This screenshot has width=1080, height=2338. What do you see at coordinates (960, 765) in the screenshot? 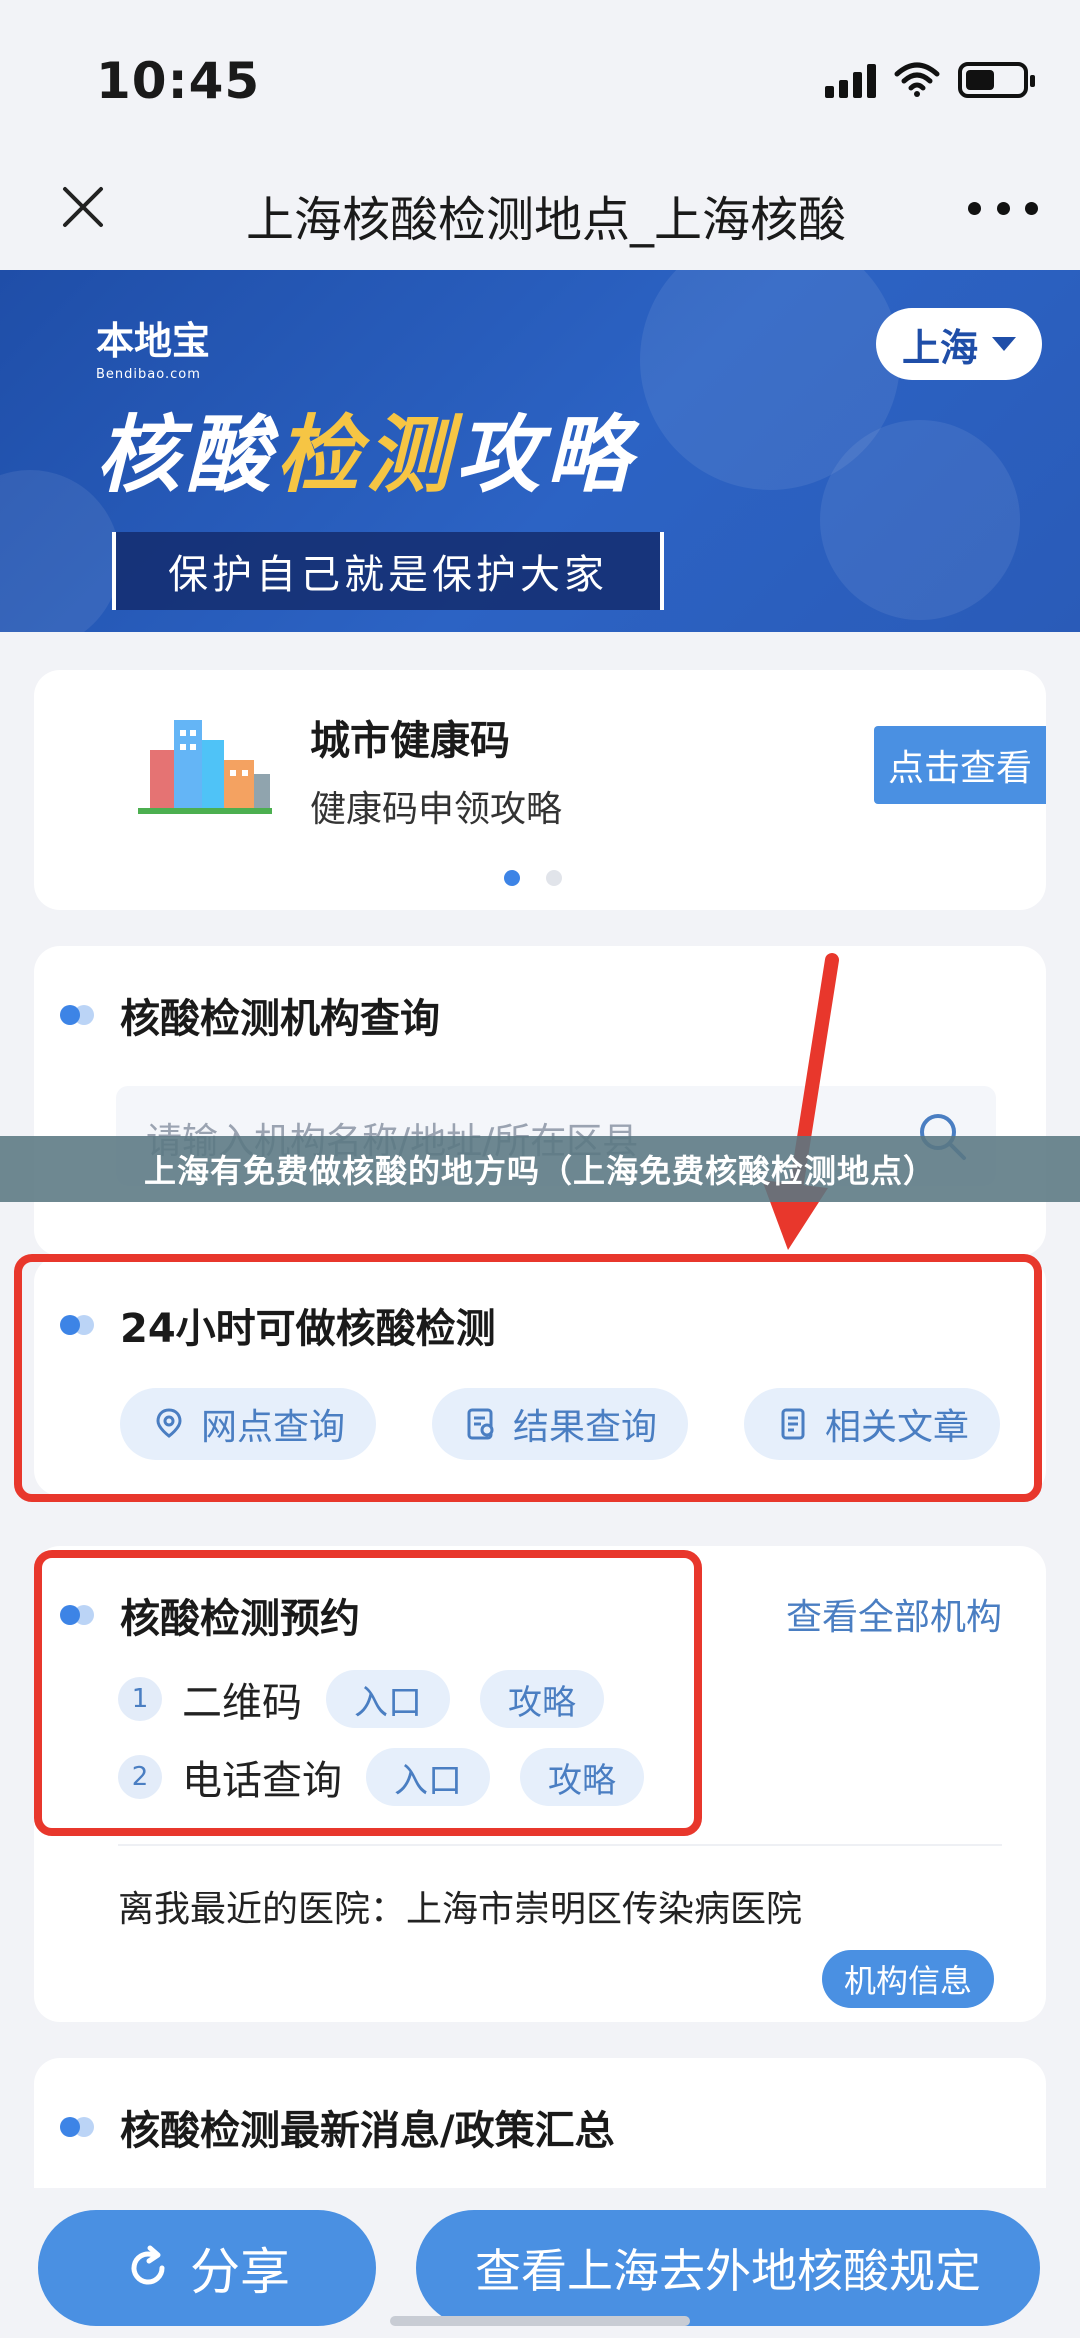
I see `view-button: 点击查看` at bounding box center [960, 765].